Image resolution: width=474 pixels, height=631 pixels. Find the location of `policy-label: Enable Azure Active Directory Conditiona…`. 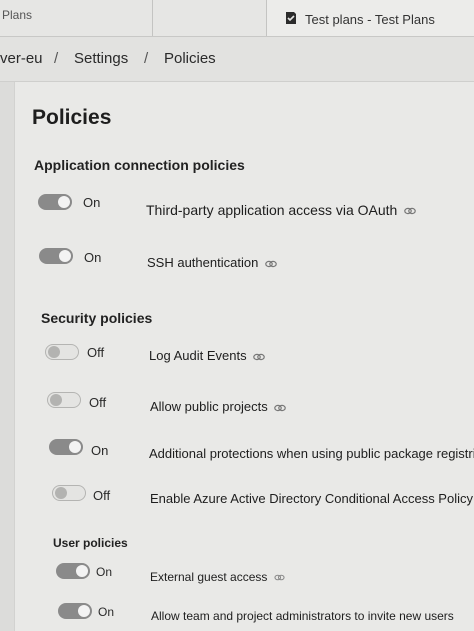

policy-label: Enable Azure Active Directory Conditiona… is located at coordinates (312, 498).